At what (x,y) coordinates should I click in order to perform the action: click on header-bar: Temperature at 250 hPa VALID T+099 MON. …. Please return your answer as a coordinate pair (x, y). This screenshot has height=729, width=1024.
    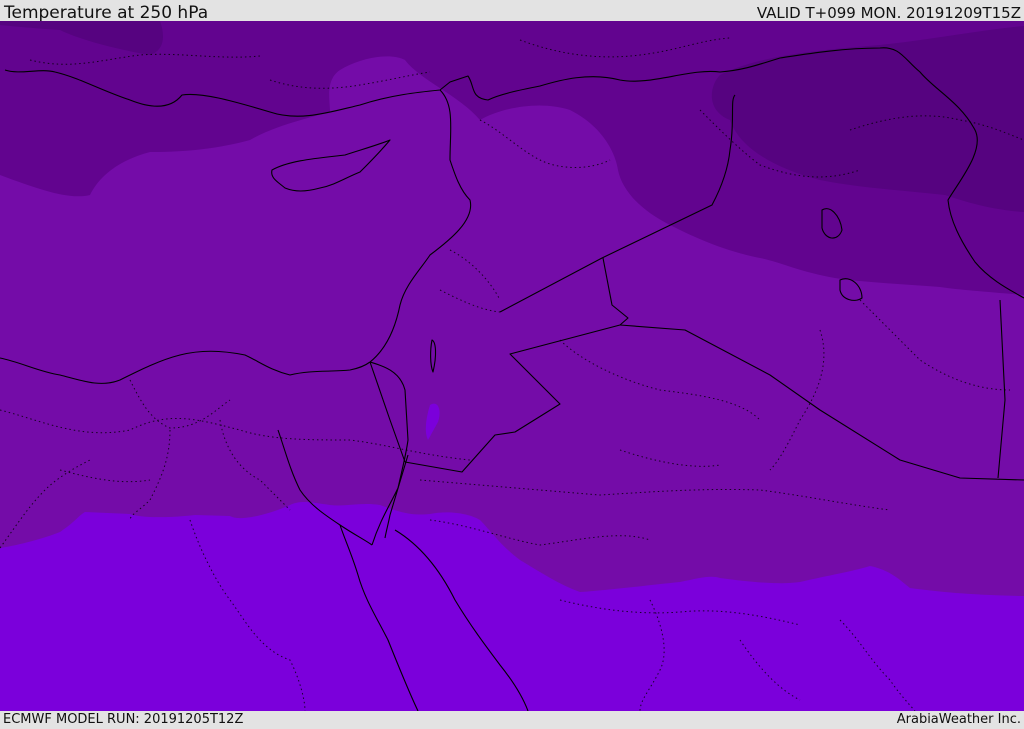
    Looking at the image, I should click on (512, 11).